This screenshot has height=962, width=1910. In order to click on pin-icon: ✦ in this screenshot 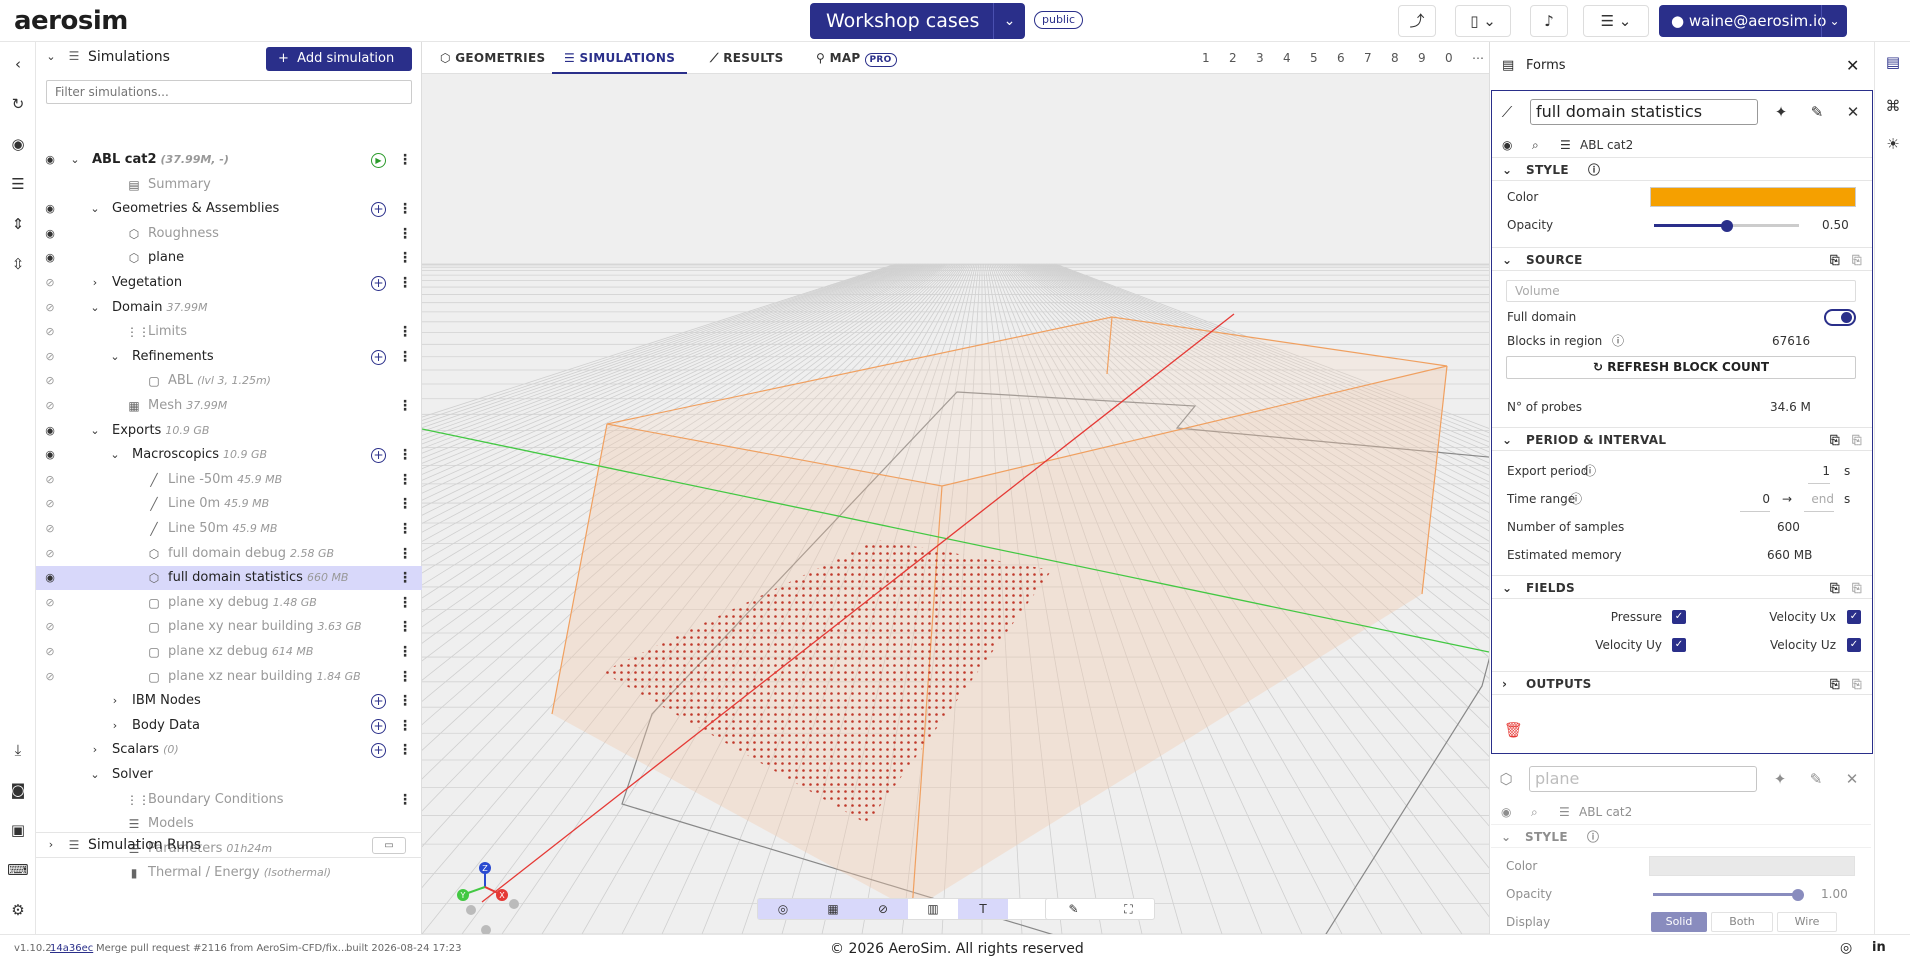, I will do `click(1781, 112)`.